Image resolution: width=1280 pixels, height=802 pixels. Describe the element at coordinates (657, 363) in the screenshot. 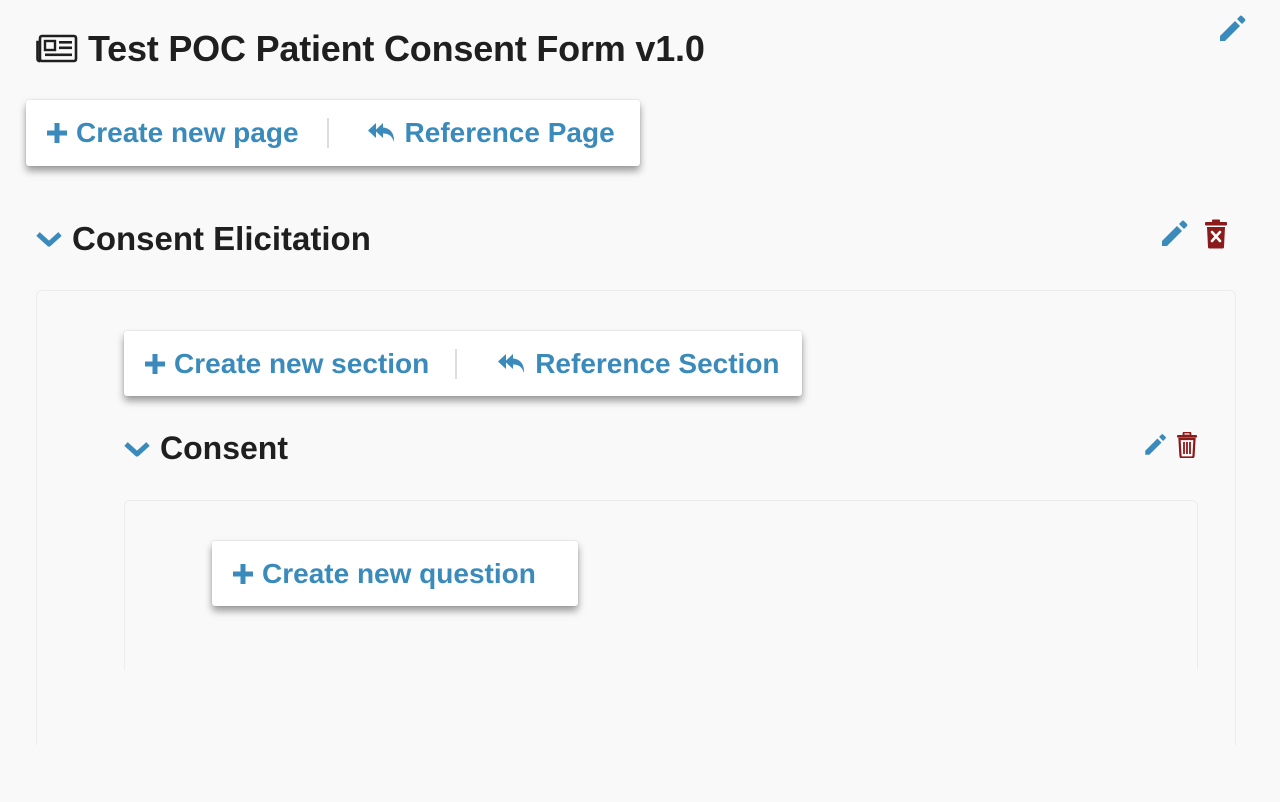

I see `reference-section-label: Reference Section` at that location.